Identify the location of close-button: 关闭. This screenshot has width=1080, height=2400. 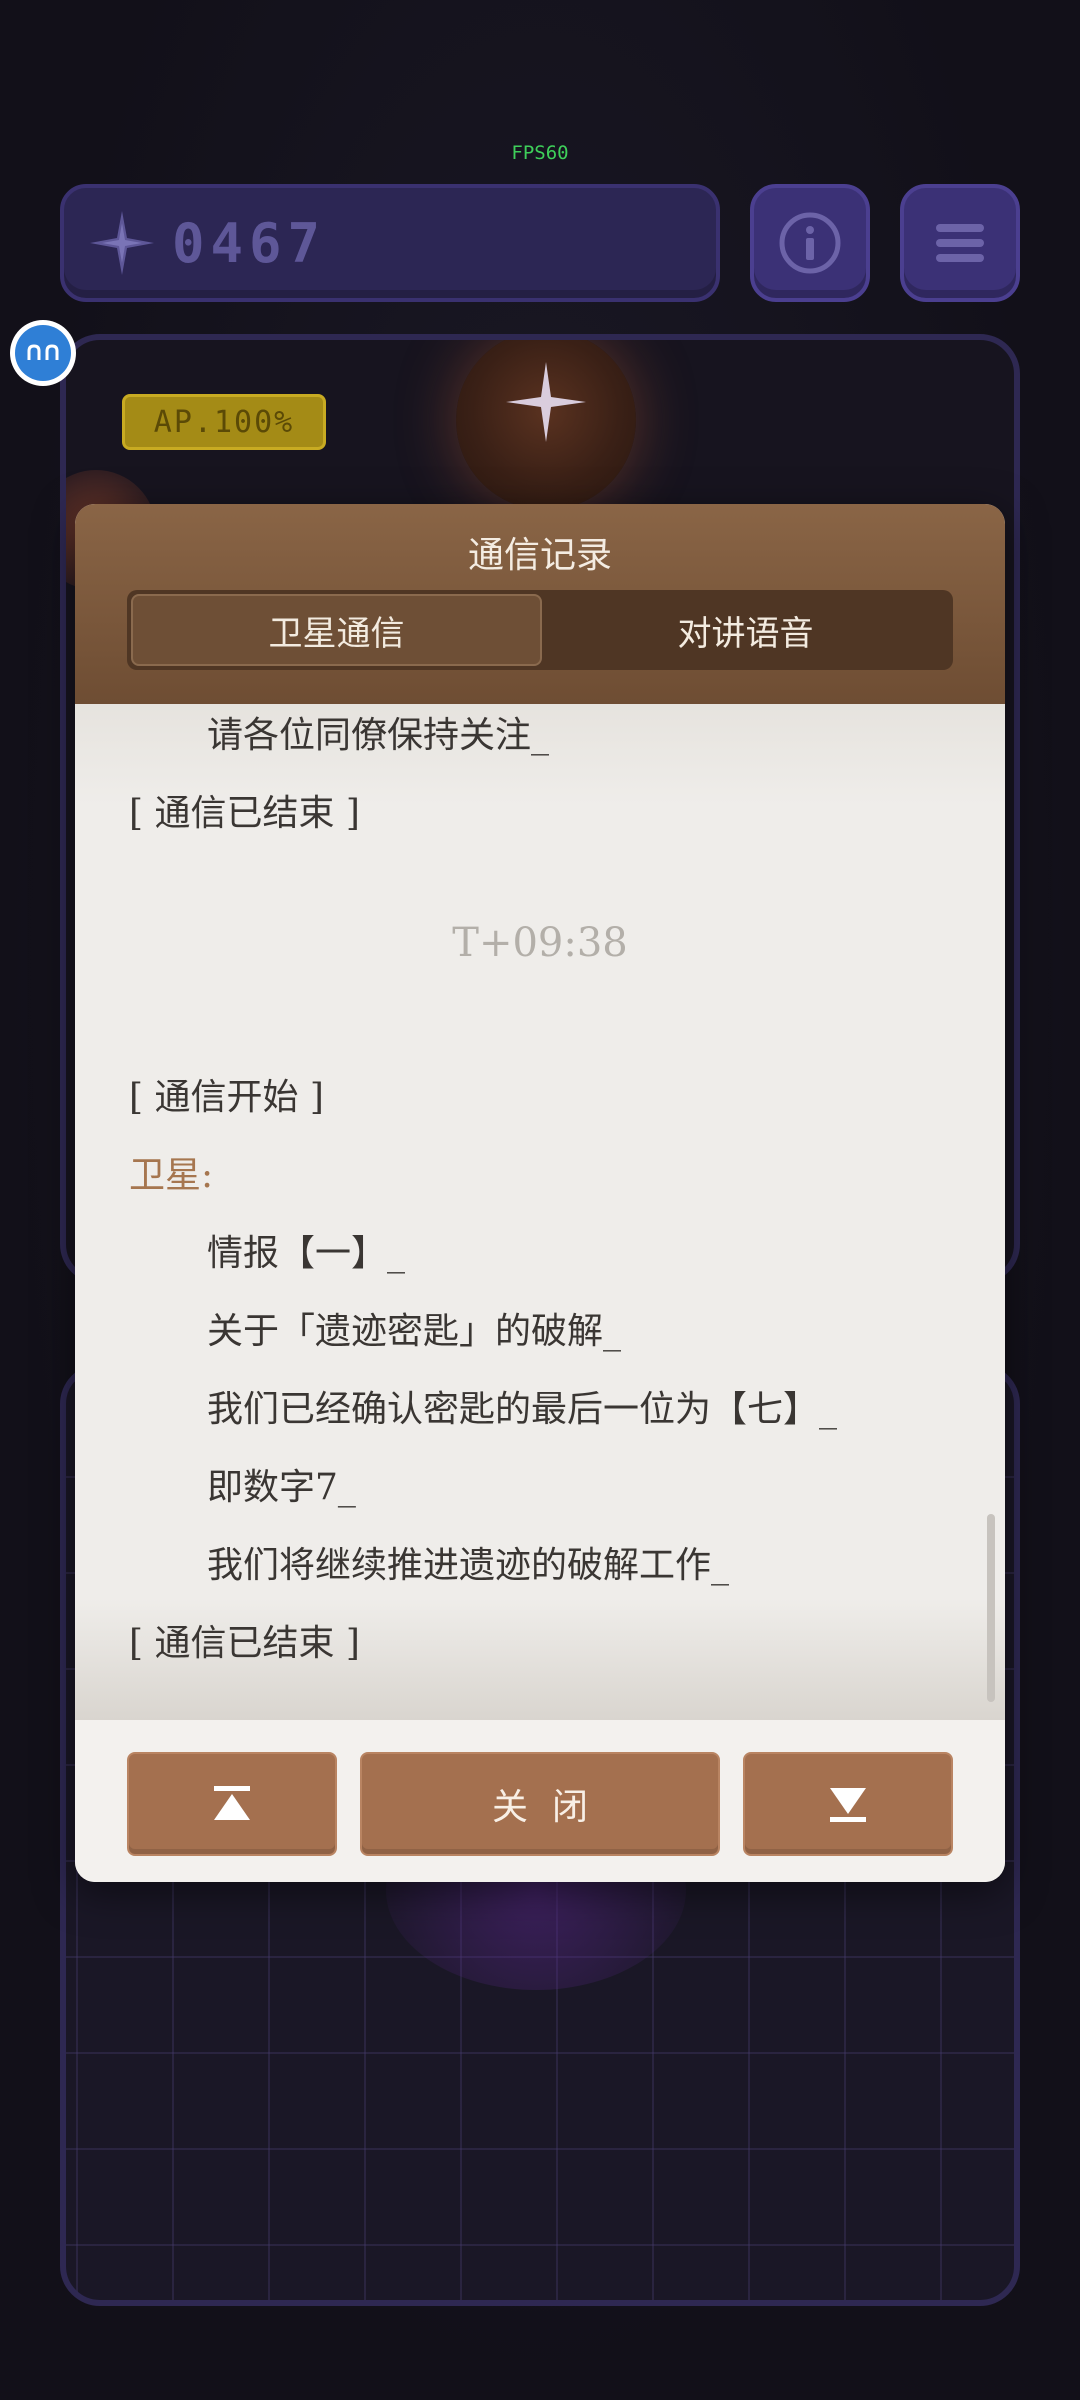
(540, 1804).